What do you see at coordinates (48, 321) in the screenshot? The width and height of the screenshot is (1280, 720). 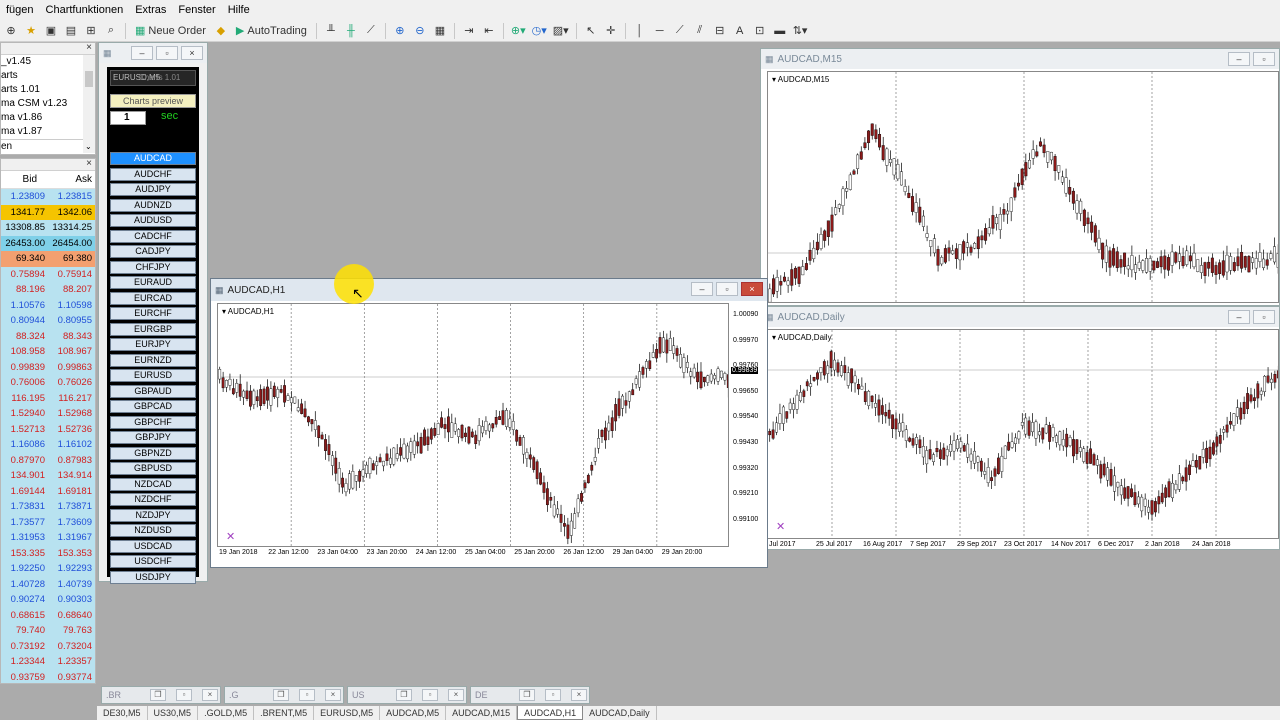 I see `market-watch-row: 0.80944 0.80955` at bounding box center [48, 321].